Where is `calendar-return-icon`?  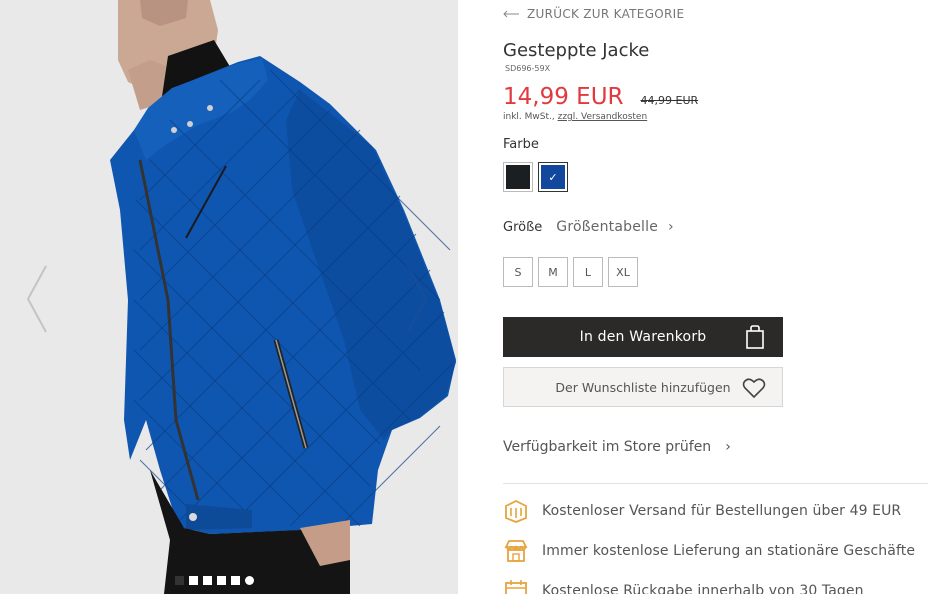
calendar-return-icon is located at coordinates (516, 587).